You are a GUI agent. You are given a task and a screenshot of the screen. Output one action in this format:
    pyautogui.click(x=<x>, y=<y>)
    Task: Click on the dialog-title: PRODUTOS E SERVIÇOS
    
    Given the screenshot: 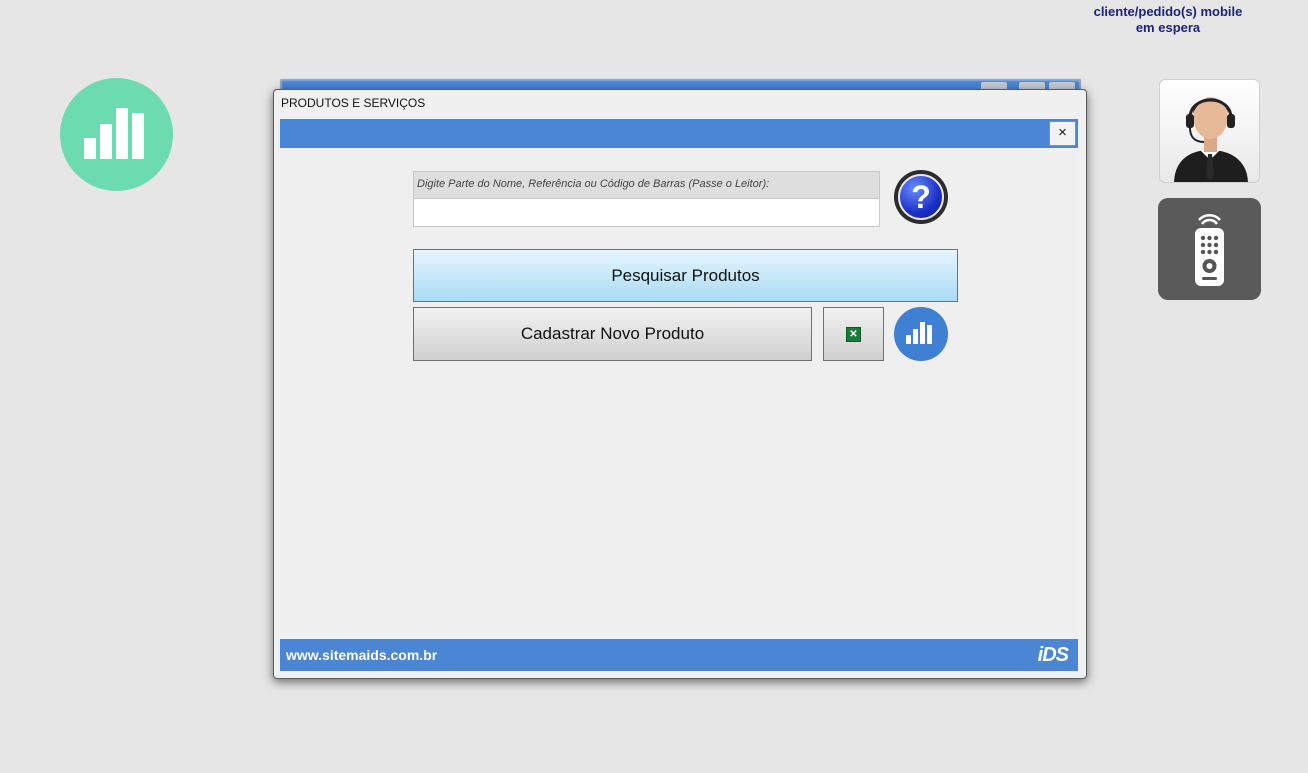 What is the action you would take?
    pyautogui.click(x=353, y=103)
    